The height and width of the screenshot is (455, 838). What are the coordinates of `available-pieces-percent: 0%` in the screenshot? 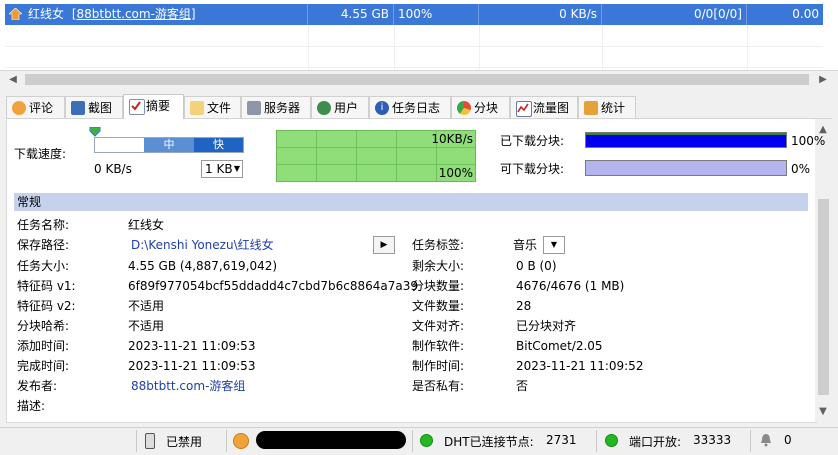 It's located at (801, 169).